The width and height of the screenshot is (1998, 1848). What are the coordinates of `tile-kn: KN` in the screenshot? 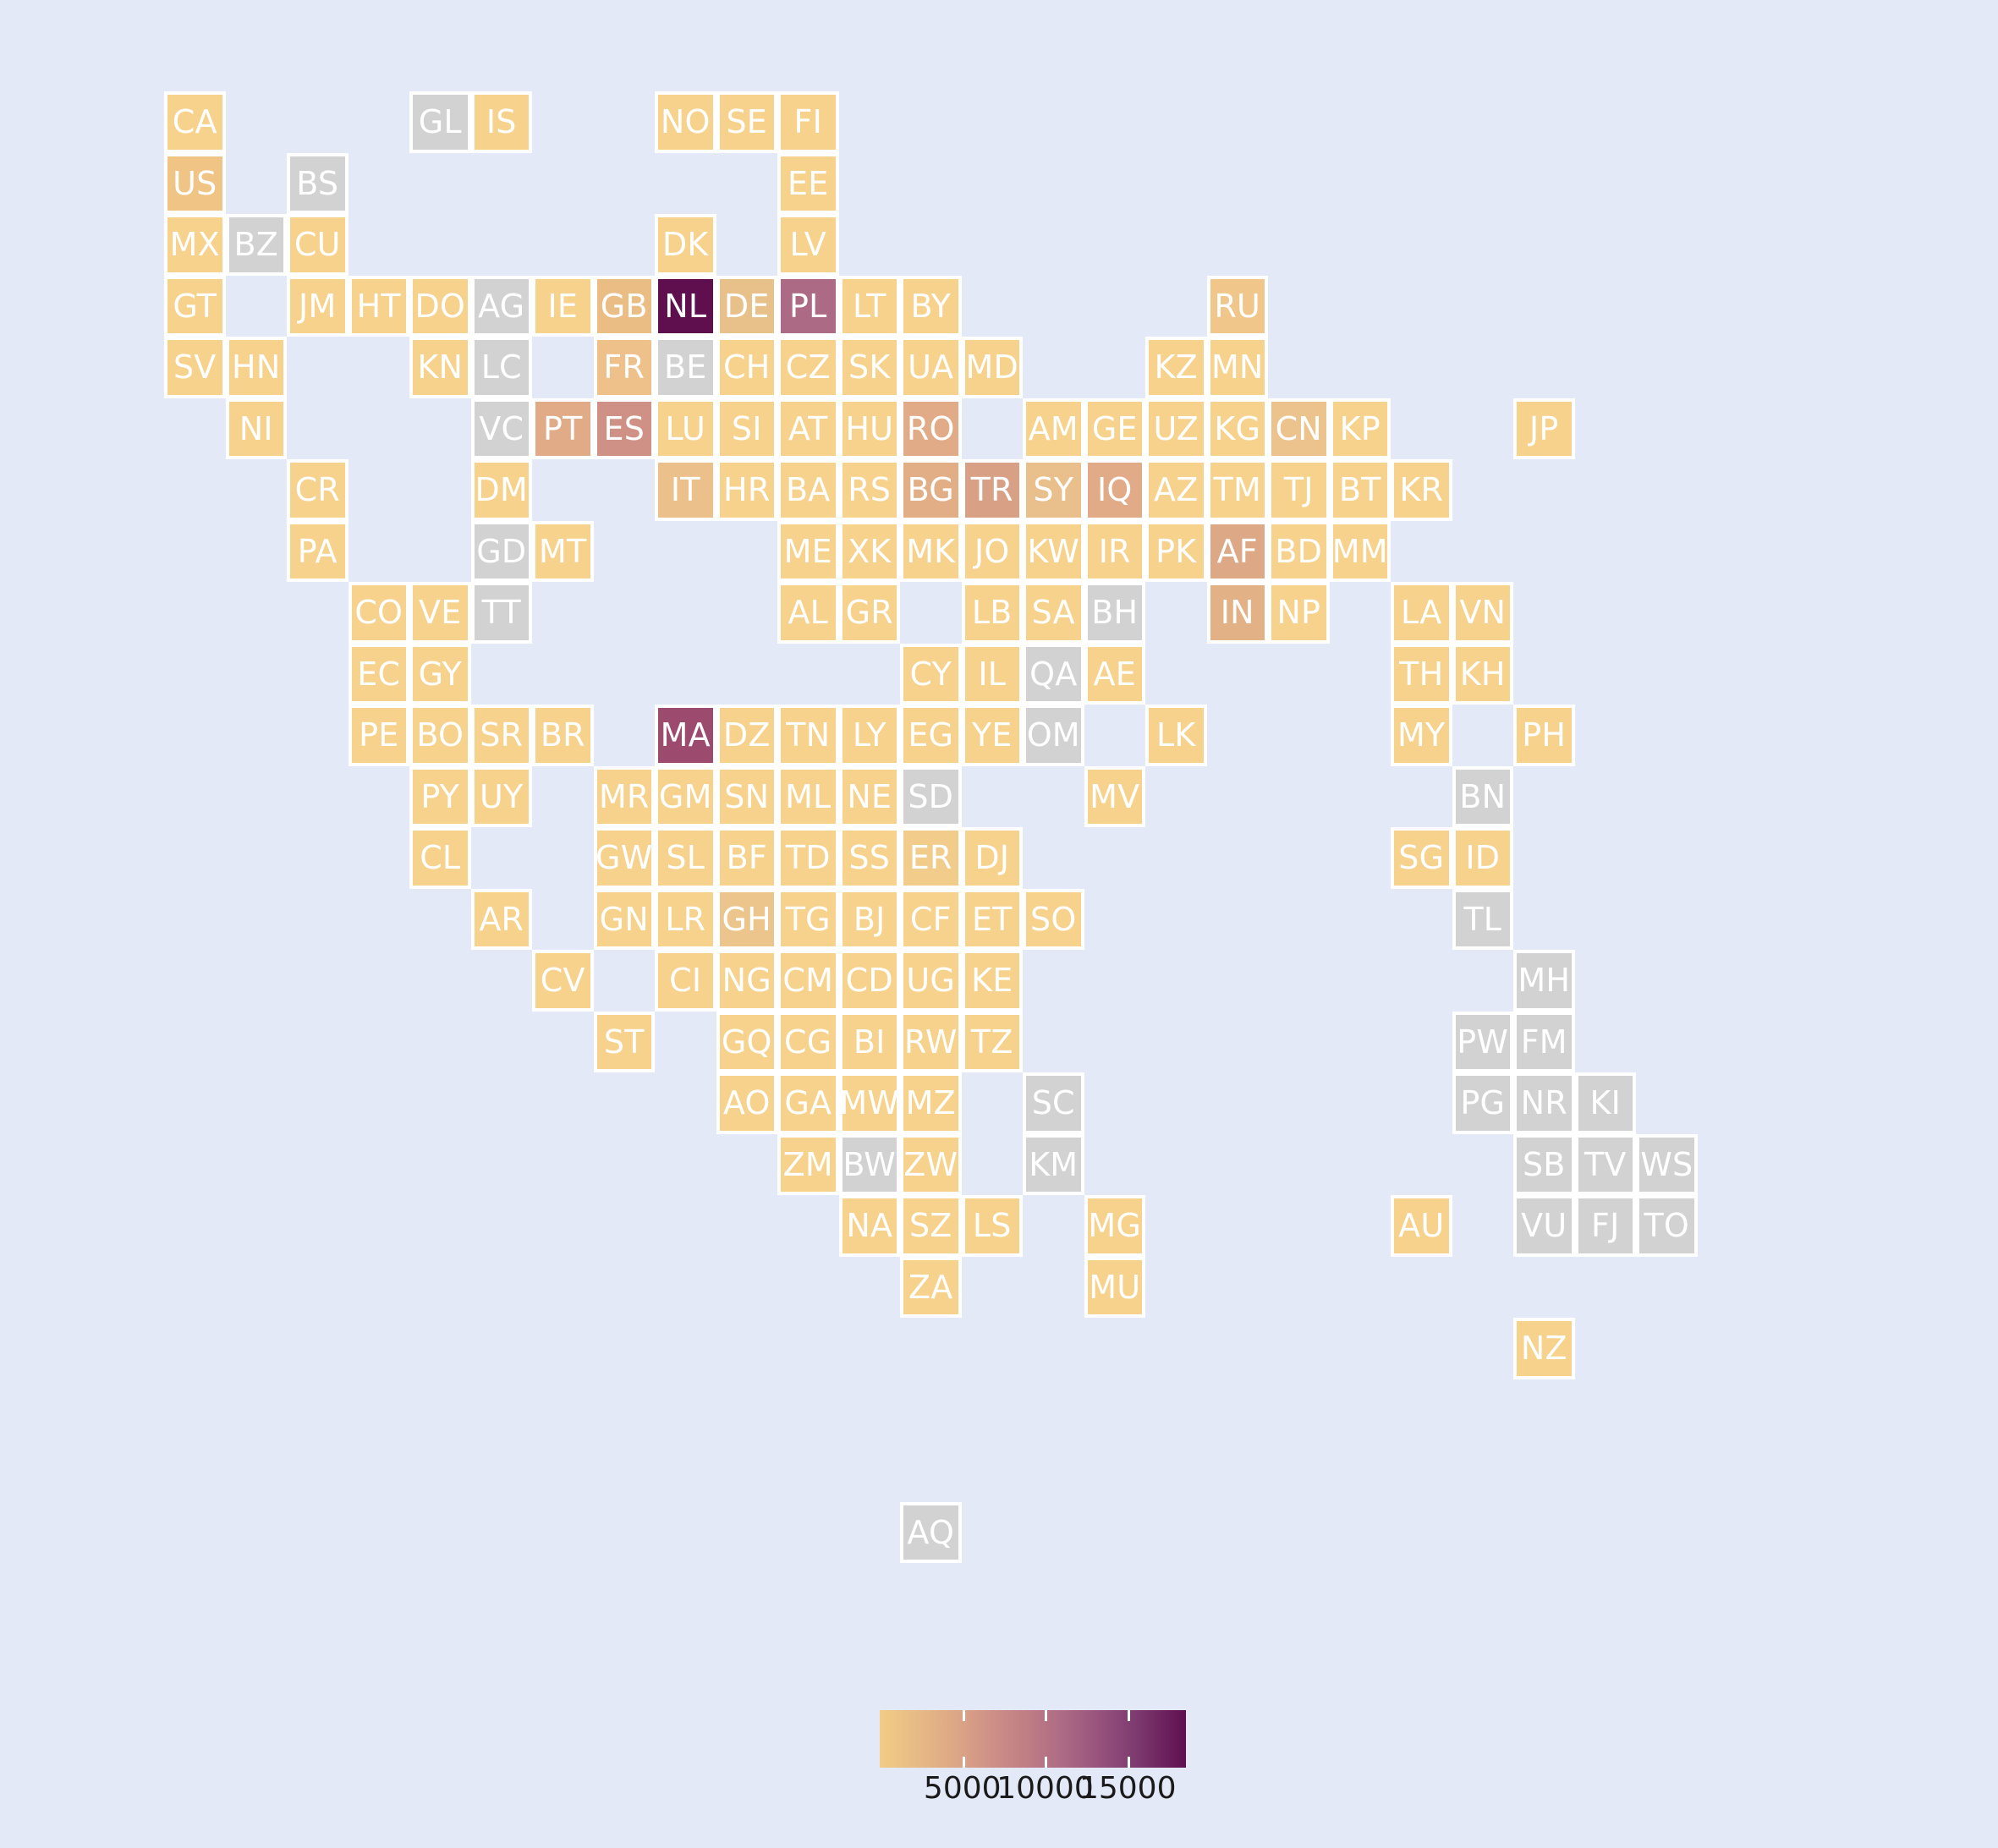 It's located at (440, 367).